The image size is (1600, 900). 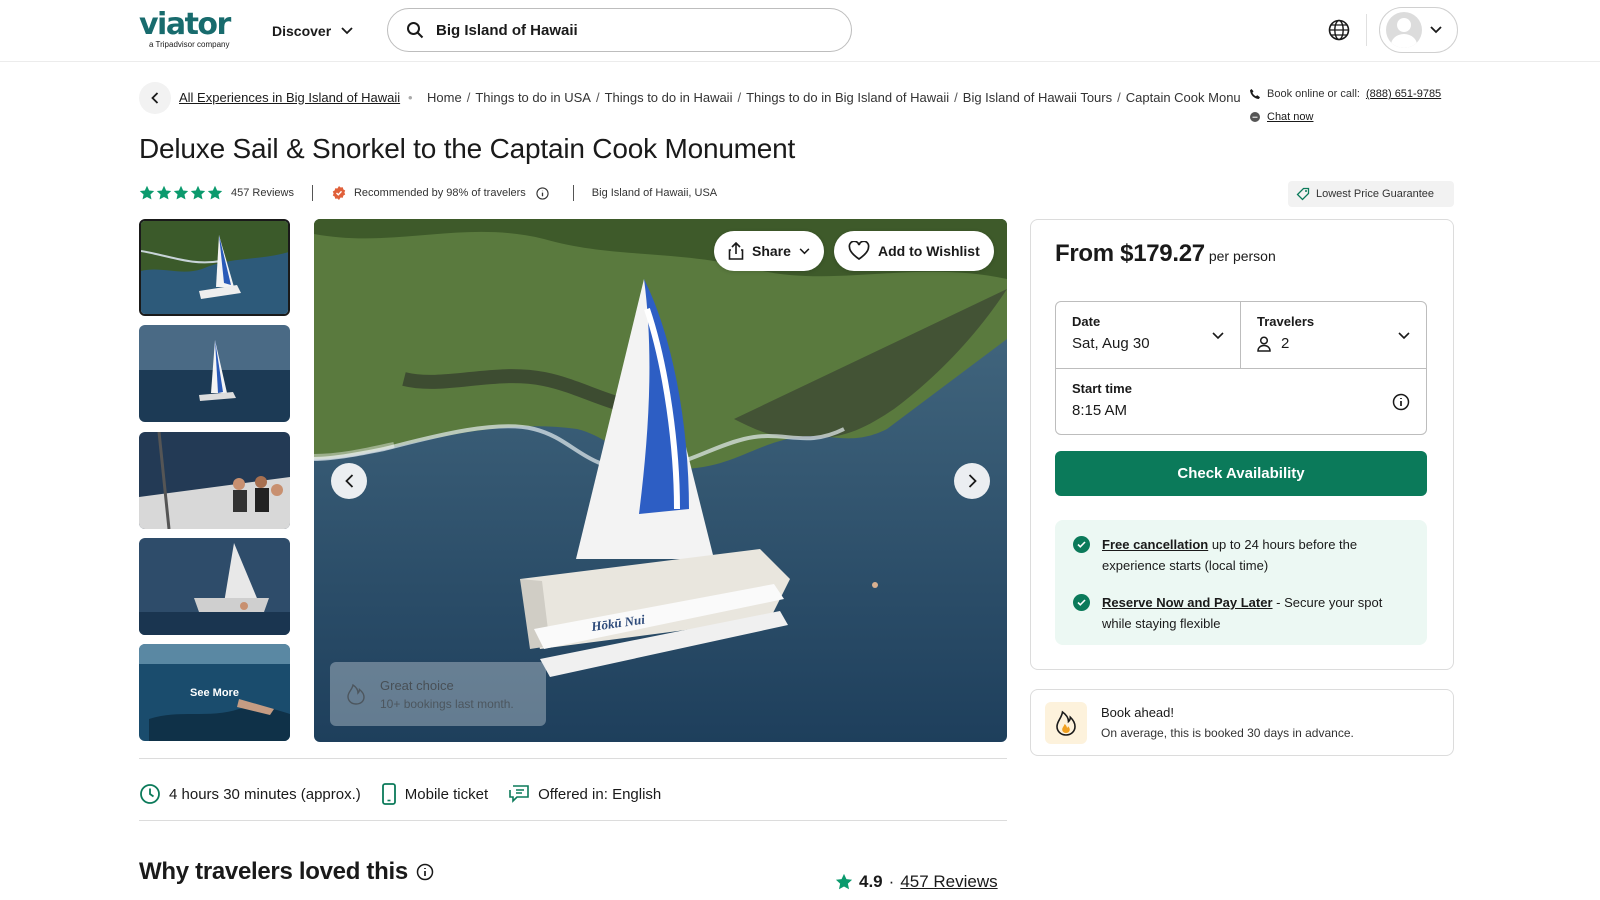 I want to click on date-value: Sat, Aug 30, so click(x=1111, y=343).